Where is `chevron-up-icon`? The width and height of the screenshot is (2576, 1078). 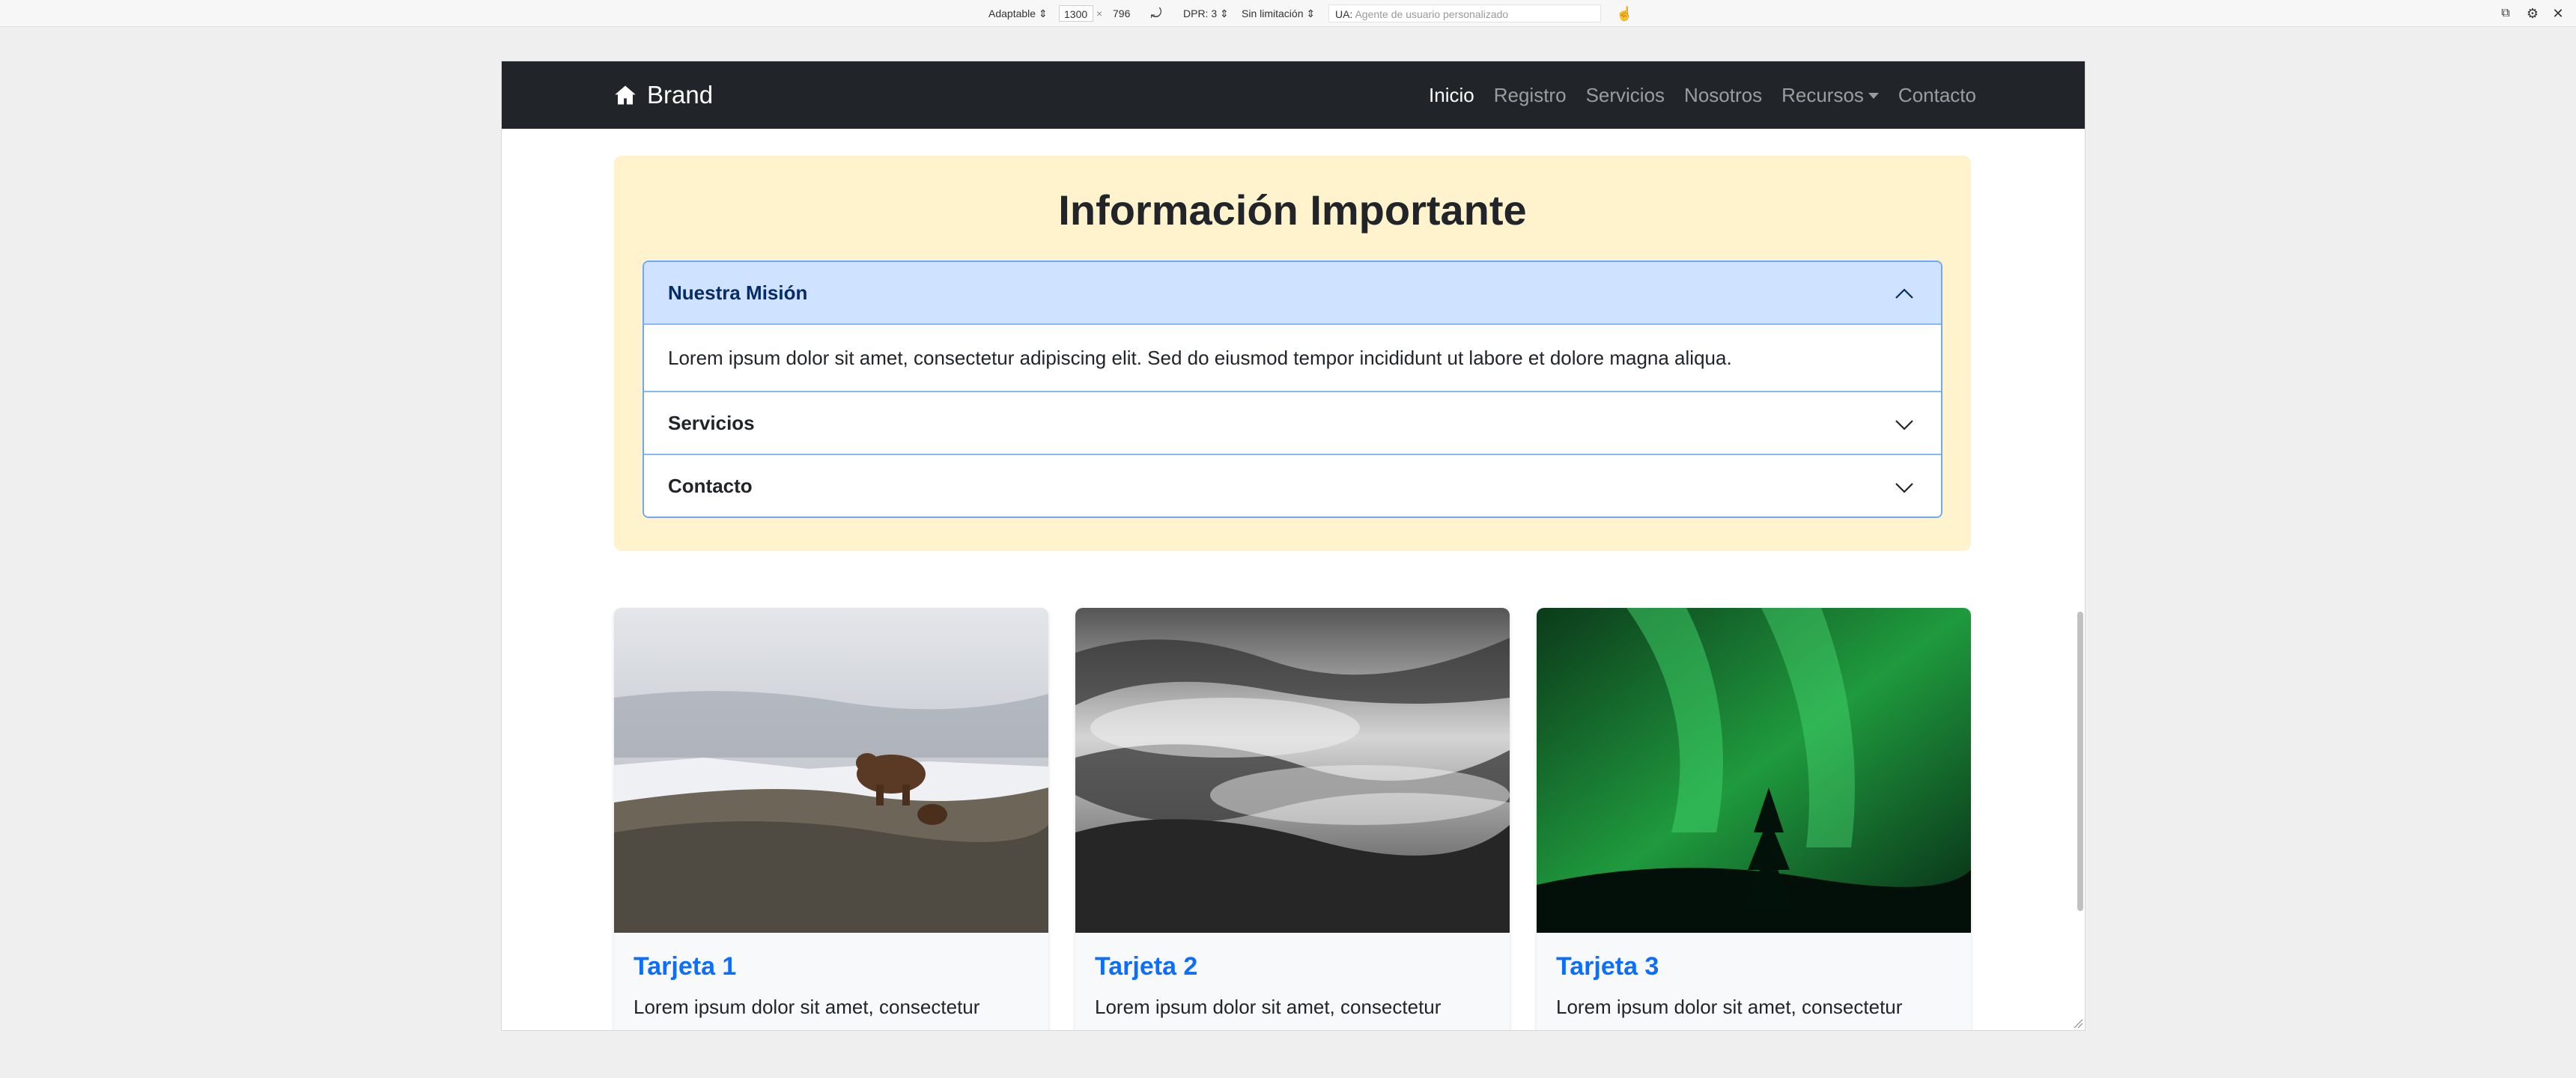 chevron-up-icon is located at coordinates (1904, 293).